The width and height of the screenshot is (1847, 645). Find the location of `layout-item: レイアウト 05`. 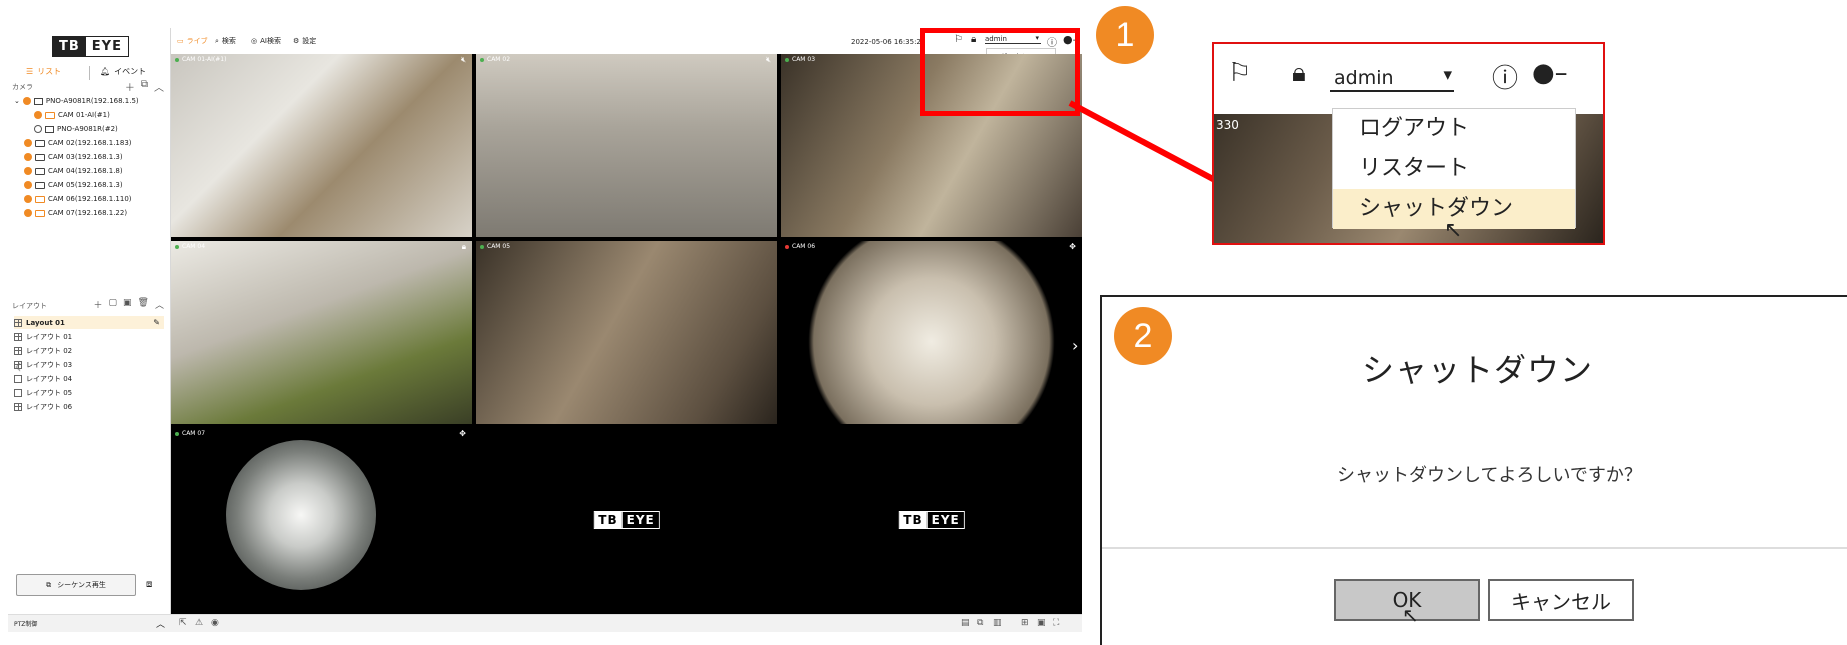

layout-item: レイアウト 05 is located at coordinates (89, 392).